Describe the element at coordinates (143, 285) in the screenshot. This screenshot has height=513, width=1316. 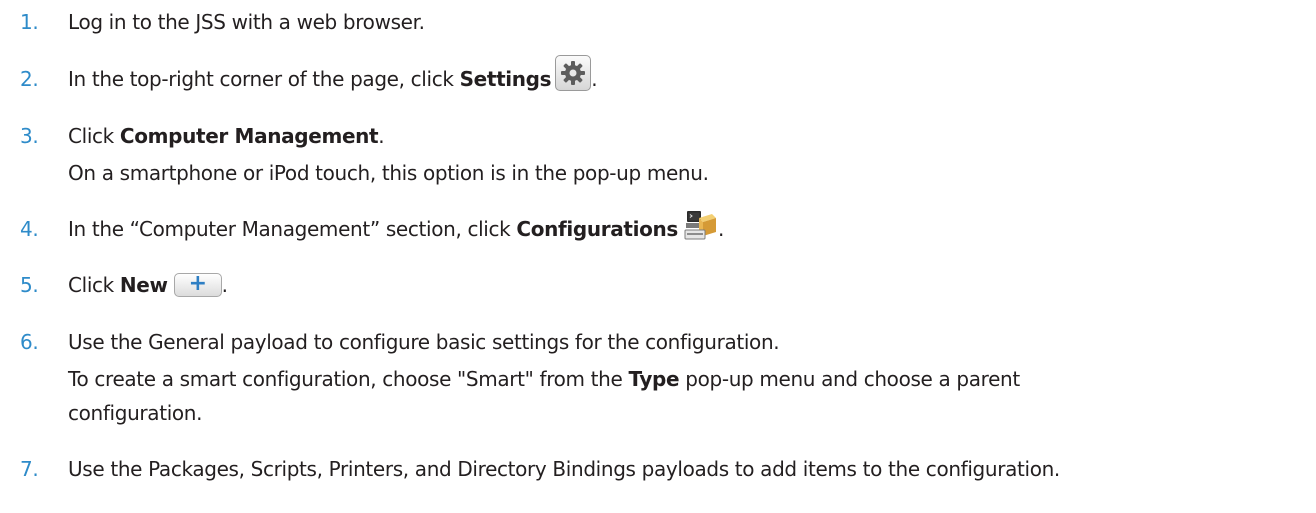
I see `new-label: New` at that location.